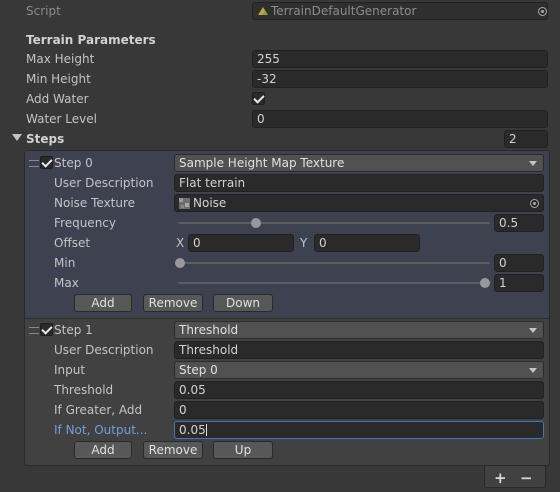 The image size is (560, 492). Describe the element at coordinates (73, 330) in the screenshot. I see `step-1-title: Step 1` at that location.